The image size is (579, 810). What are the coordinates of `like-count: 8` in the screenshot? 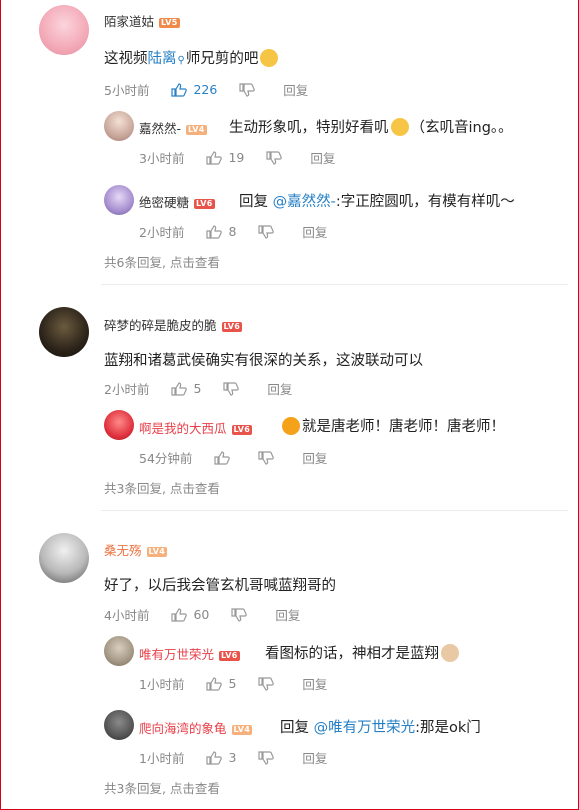 It's located at (232, 231).